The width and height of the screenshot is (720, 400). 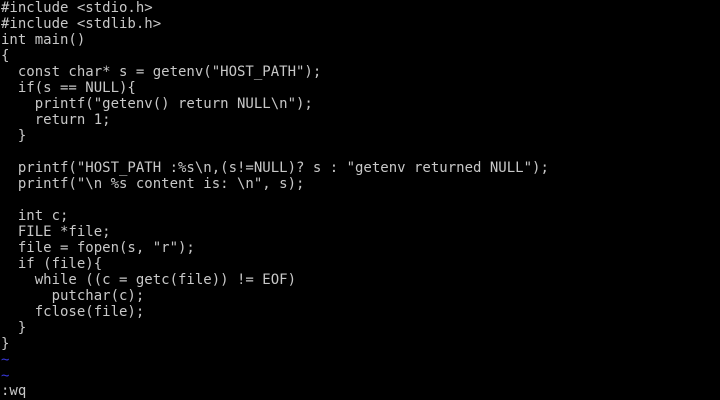 I want to click on code-line-17: if (file){, so click(x=52, y=264).